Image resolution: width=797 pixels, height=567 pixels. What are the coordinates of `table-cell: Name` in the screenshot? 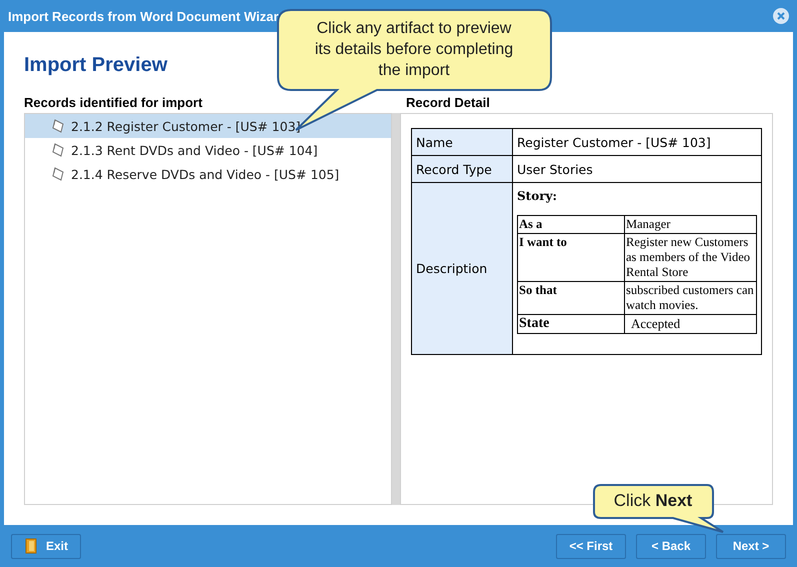 It's located at (462, 142).